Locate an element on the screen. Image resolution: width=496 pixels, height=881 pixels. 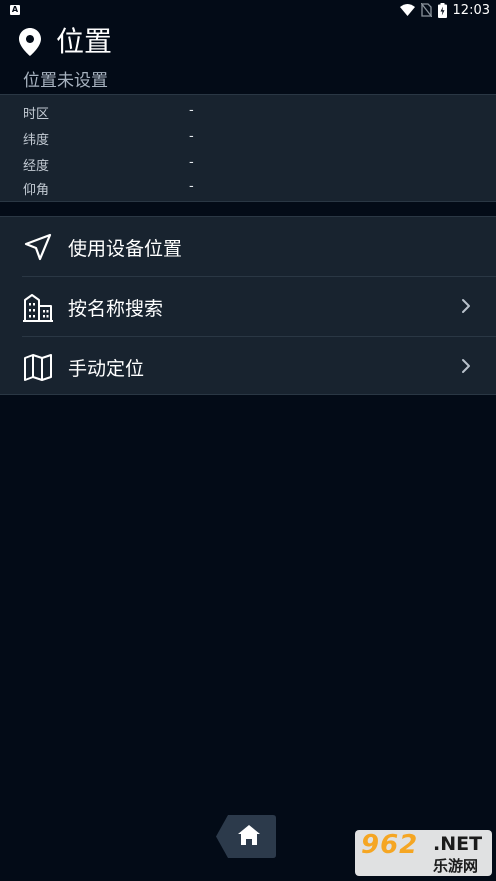
header: 位置 位置未设置 is located at coordinates (248, 57).